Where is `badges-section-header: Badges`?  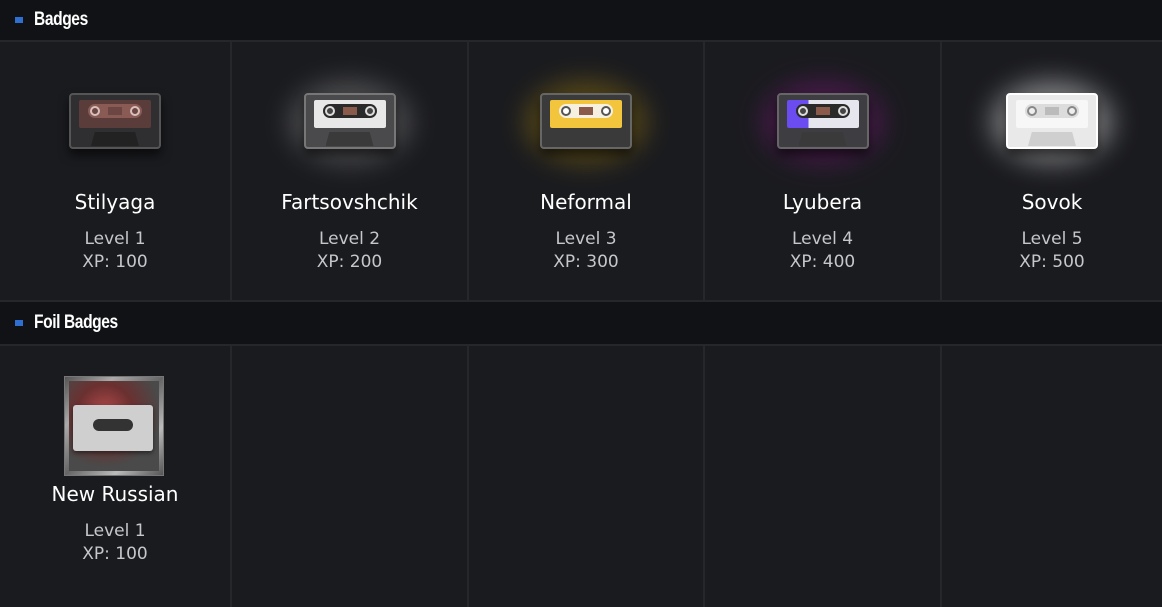 badges-section-header: Badges is located at coordinates (581, 21).